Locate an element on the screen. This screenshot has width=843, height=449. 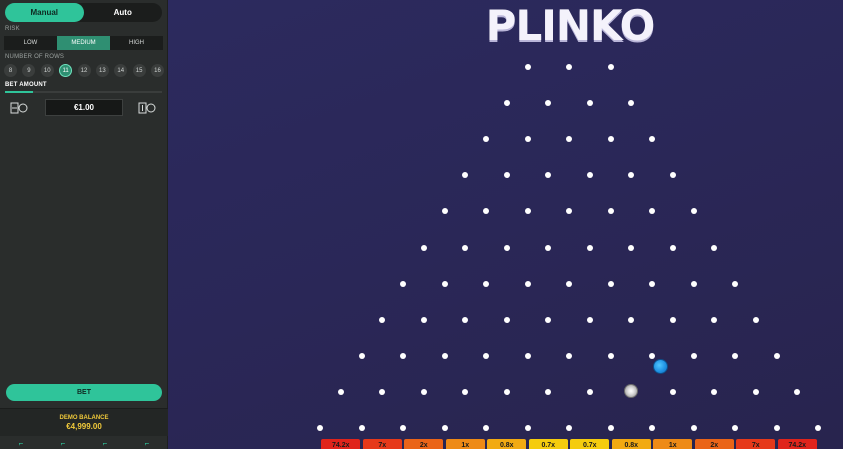
rows-option-14: 14 is located at coordinates (121, 70).